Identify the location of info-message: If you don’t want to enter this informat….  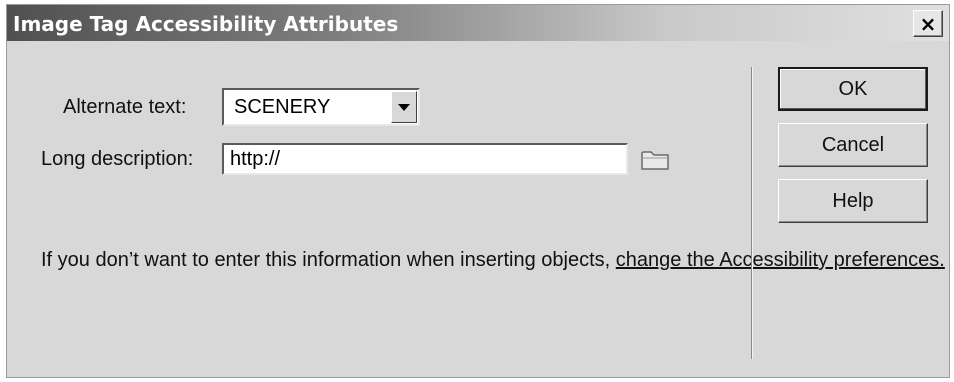
(493, 260).